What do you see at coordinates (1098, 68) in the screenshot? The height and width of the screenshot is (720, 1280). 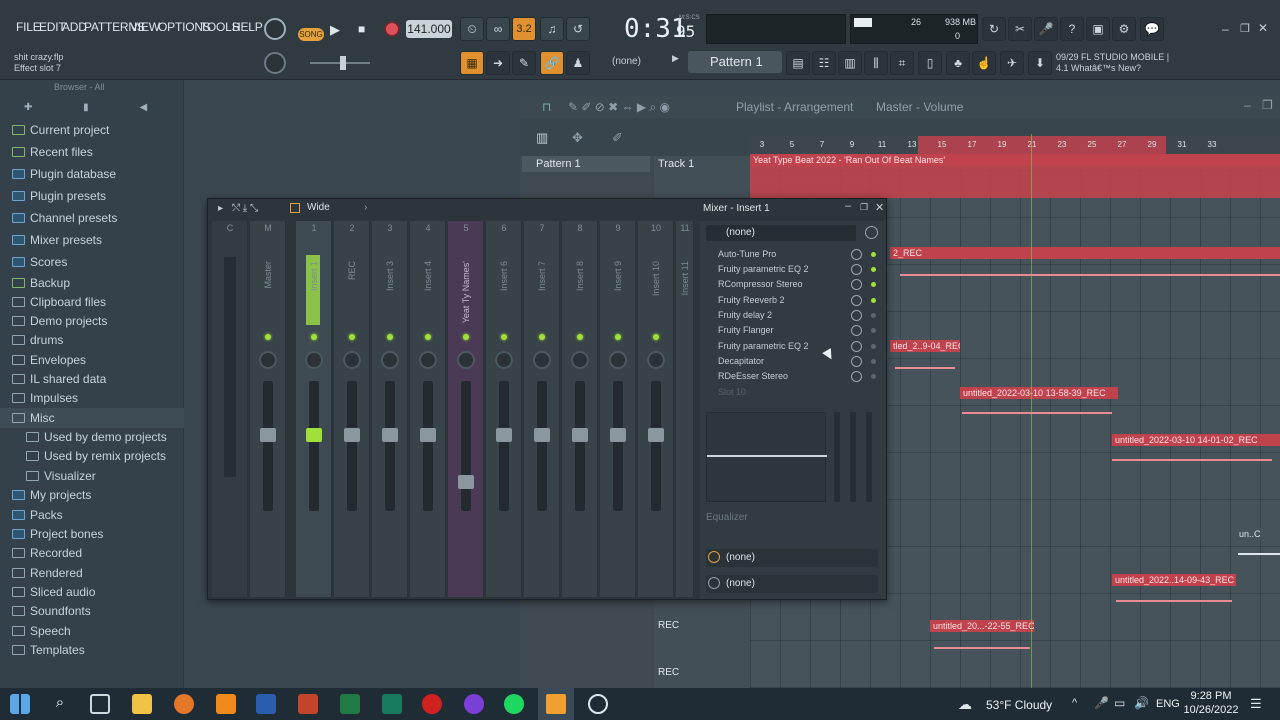 I see `news-line2: 4.1 Whatâ€™s New?` at bounding box center [1098, 68].